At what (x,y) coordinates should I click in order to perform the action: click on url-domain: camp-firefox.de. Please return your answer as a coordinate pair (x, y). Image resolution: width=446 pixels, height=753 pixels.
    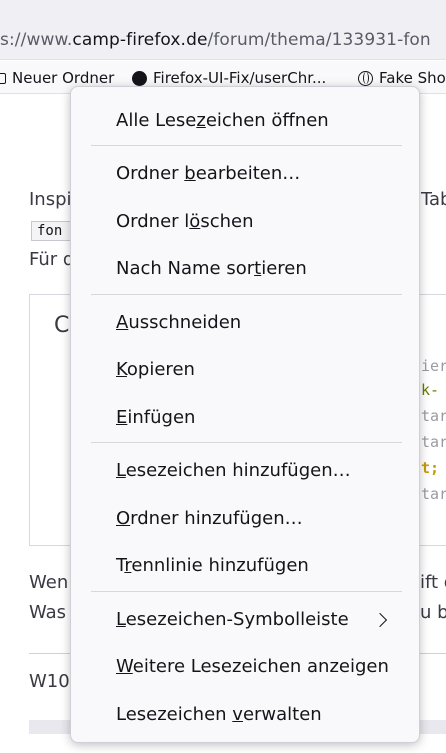
    Looking at the image, I should click on (140, 40).